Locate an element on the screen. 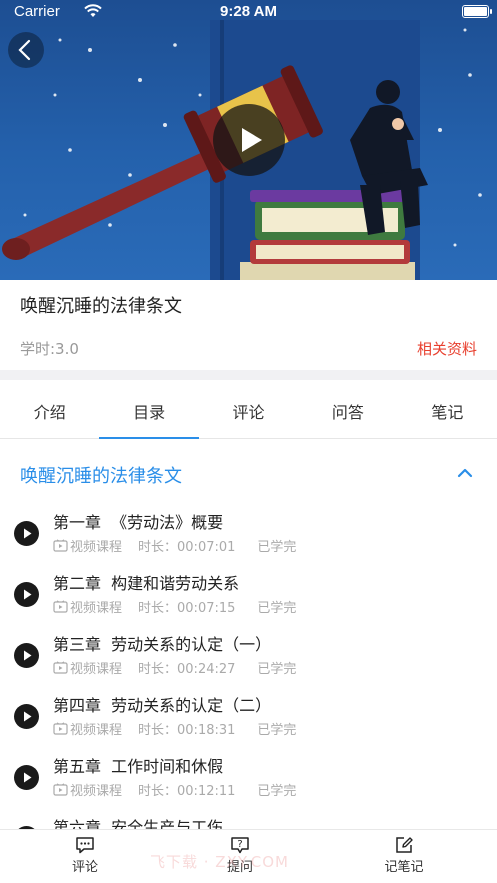 The height and width of the screenshot is (883, 497). lesson-title: 第三章 劳动关系的认定（一） is located at coordinates (162, 644).